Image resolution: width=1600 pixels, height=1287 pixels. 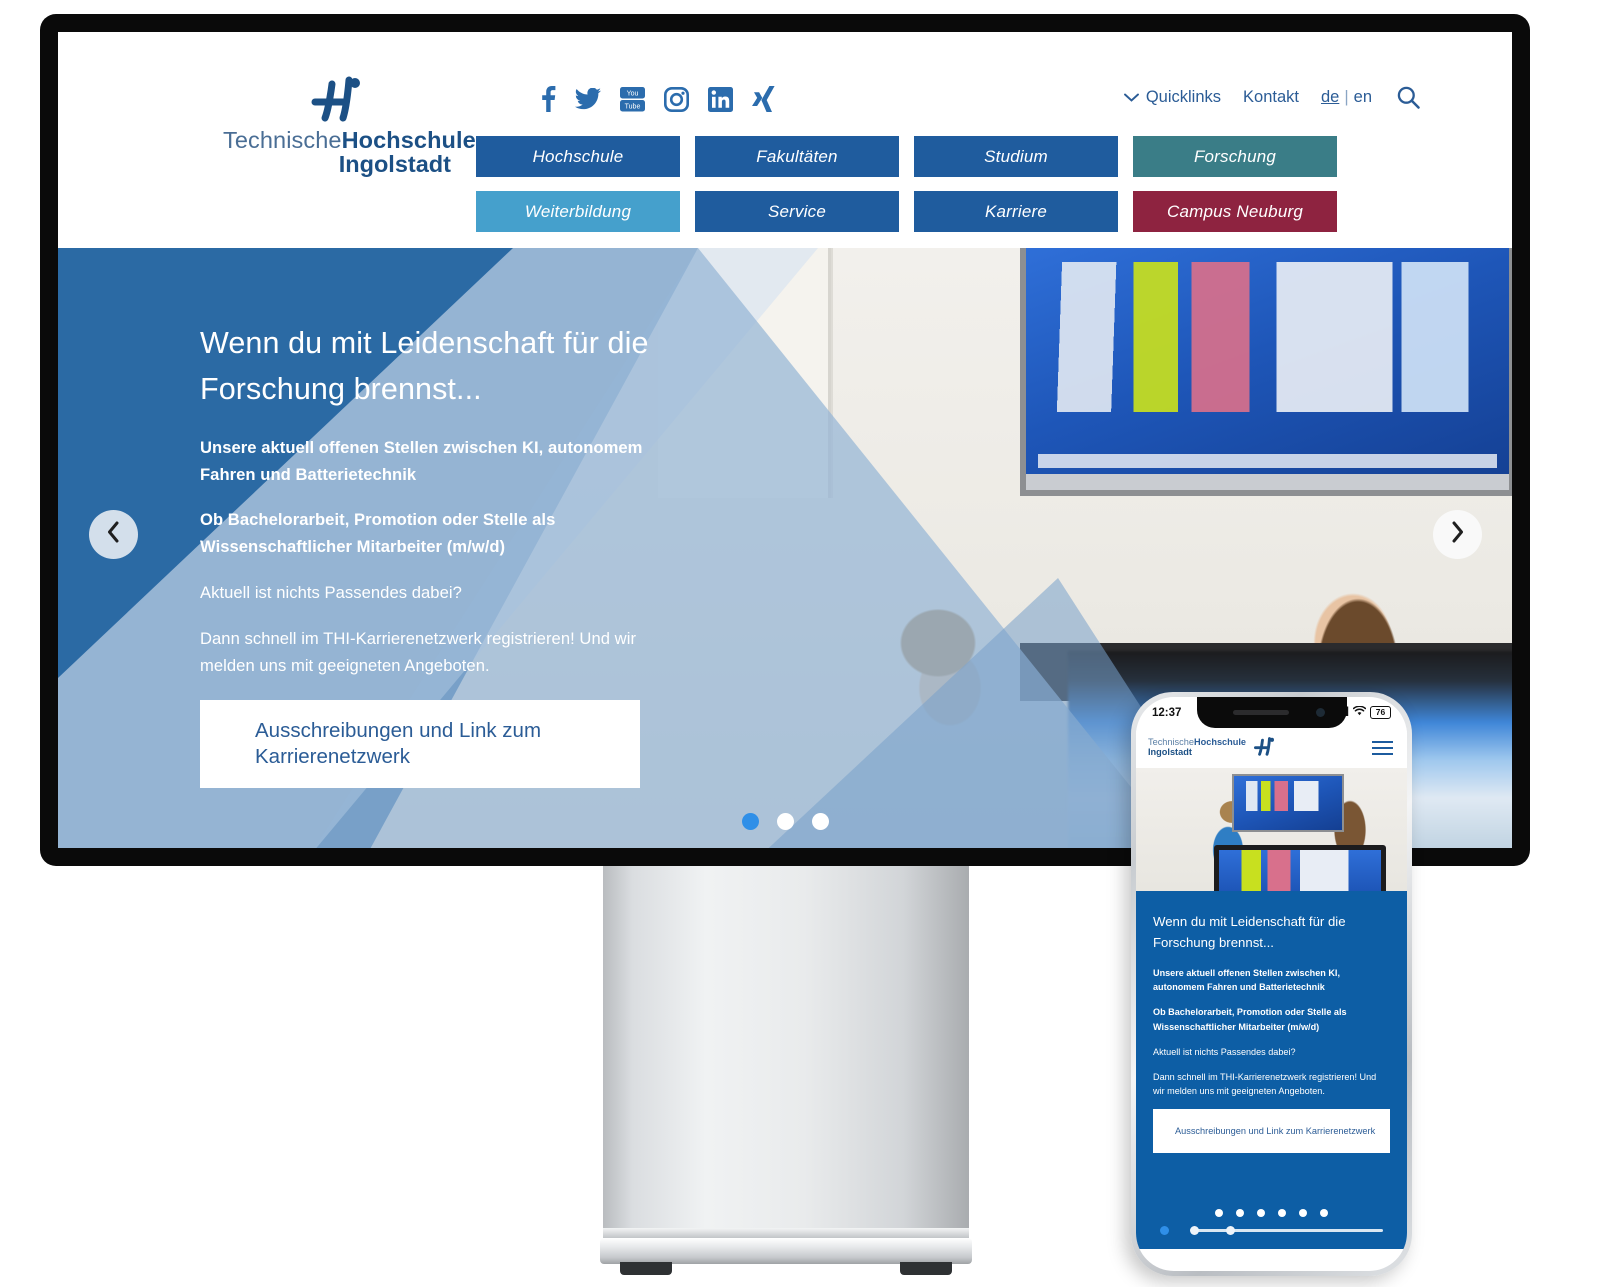 I want to click on facebook-icon, so click(x=548, y=99).